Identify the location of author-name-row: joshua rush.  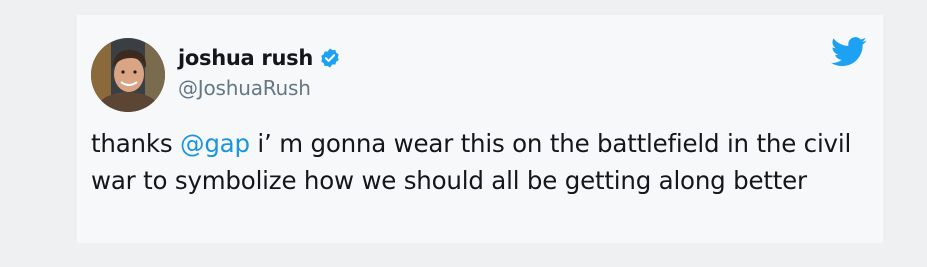
(259, 58).